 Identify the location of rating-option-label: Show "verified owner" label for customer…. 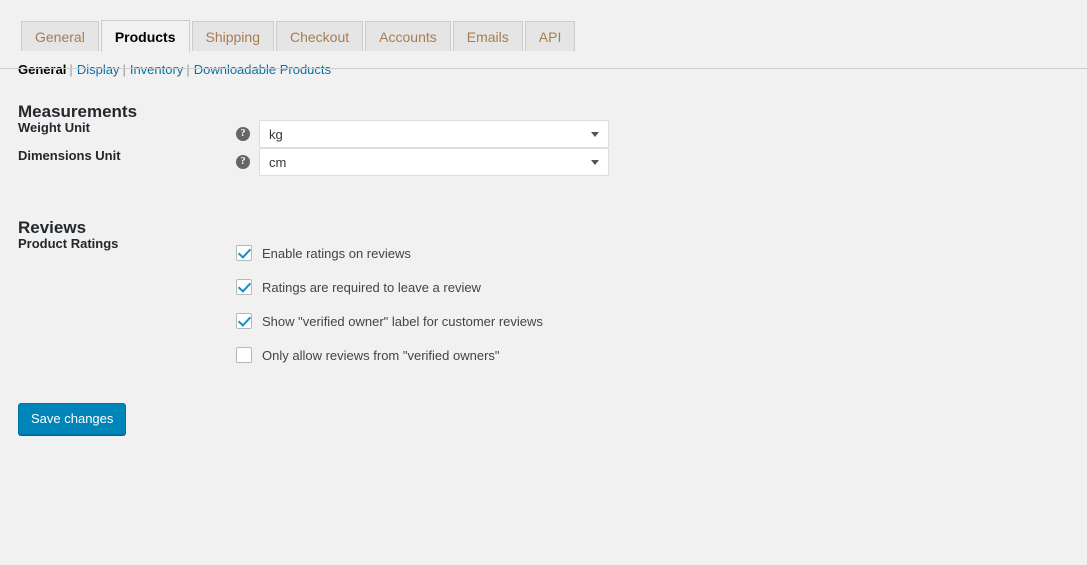
(402, 321).